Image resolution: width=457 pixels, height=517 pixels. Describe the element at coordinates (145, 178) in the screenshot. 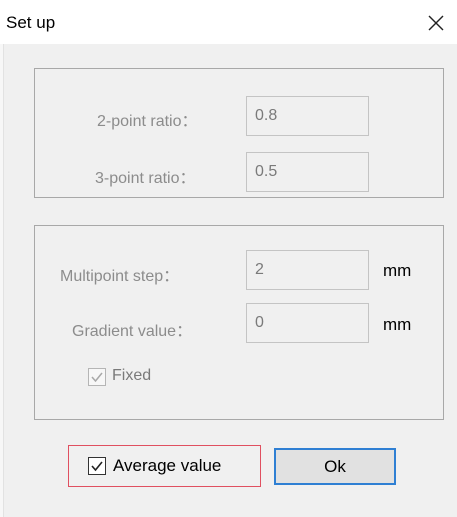

I see `three-point-ratio-label: 3-point ratio：` at that location.